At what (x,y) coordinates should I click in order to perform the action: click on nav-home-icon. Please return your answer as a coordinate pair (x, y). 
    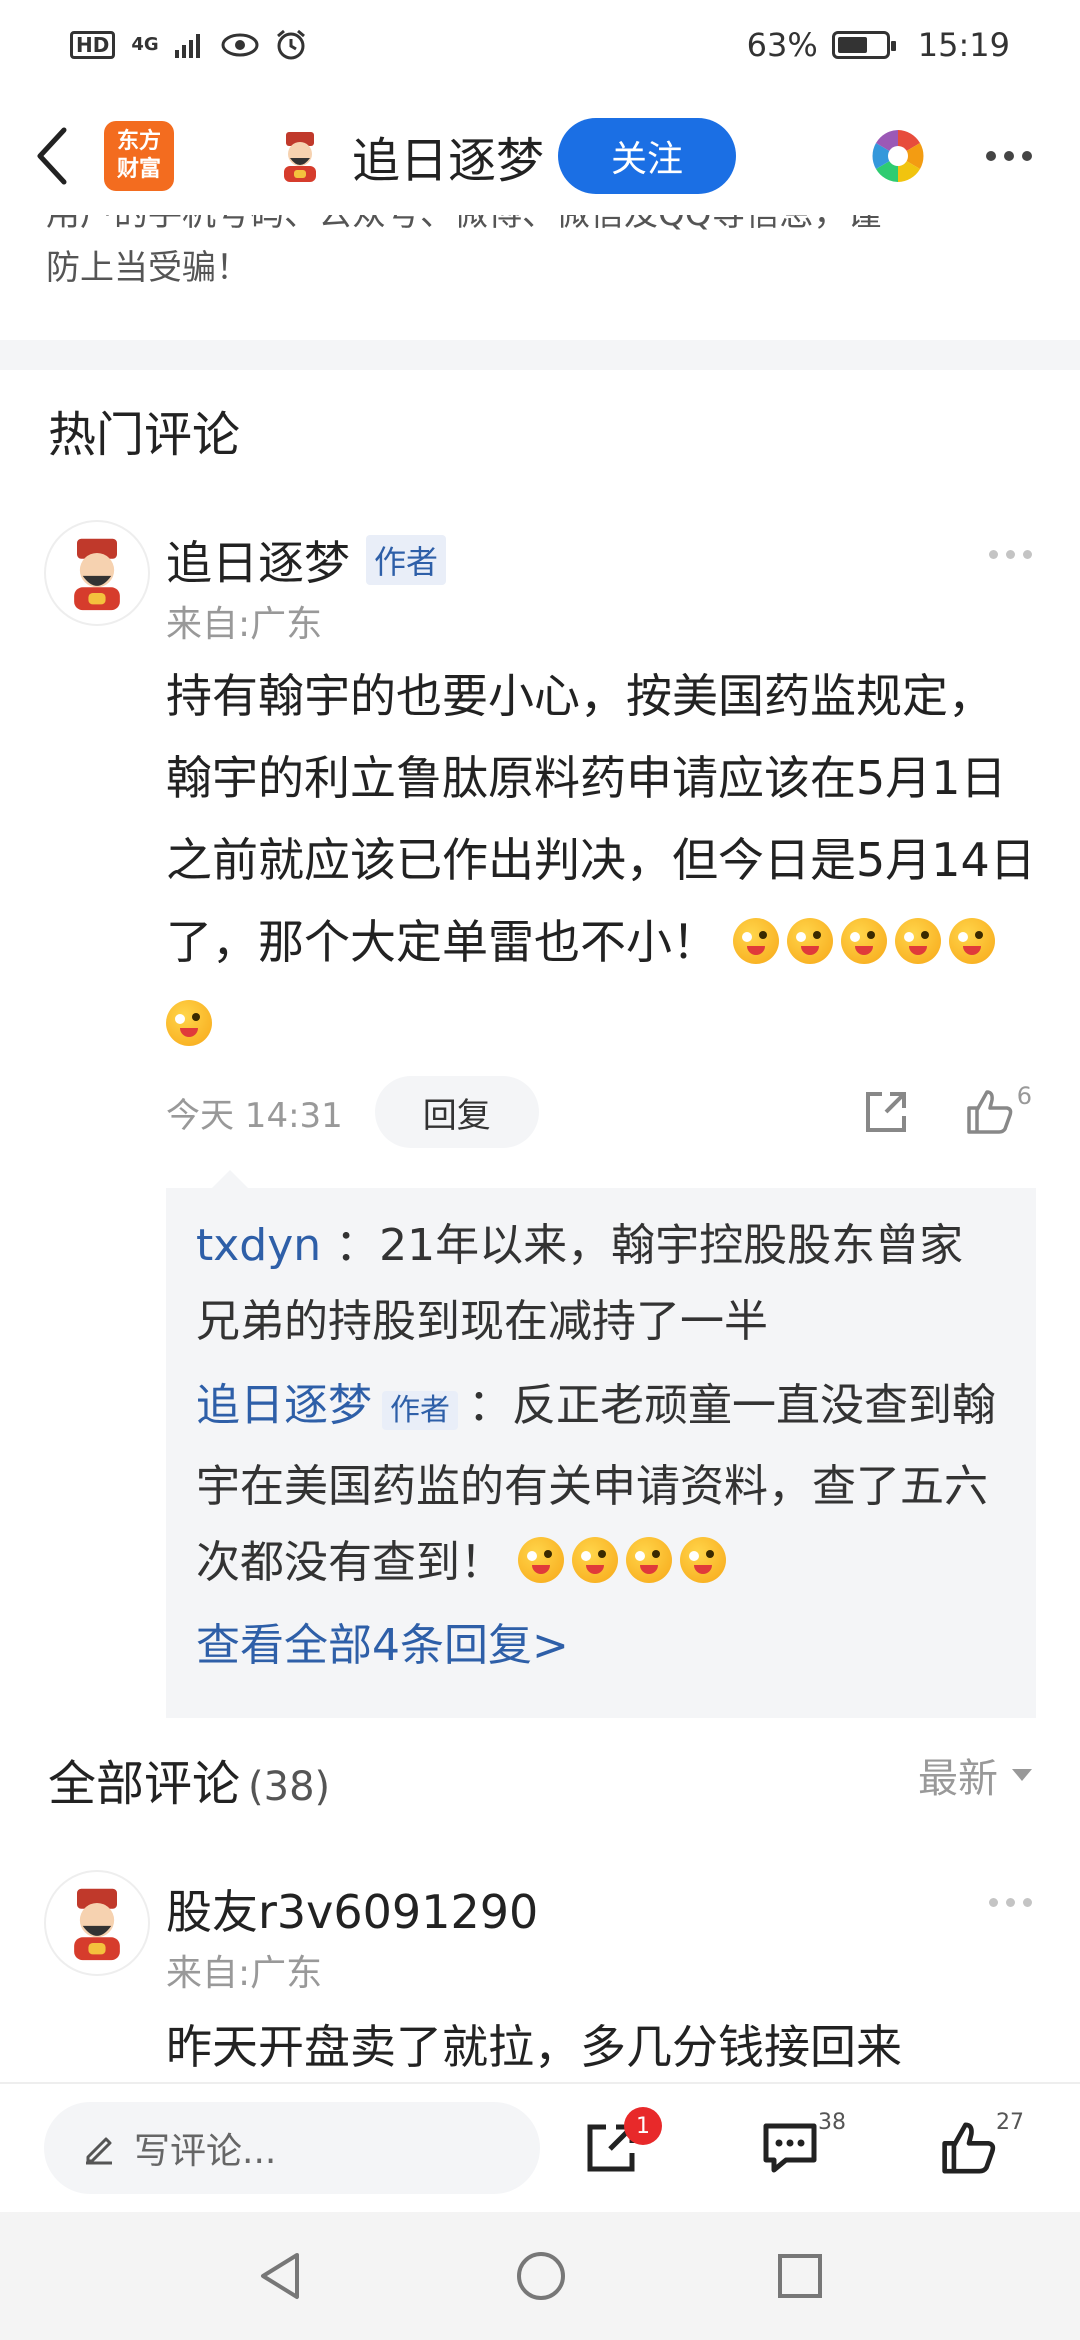
    Looking at the image, I should click on (541, 2276).